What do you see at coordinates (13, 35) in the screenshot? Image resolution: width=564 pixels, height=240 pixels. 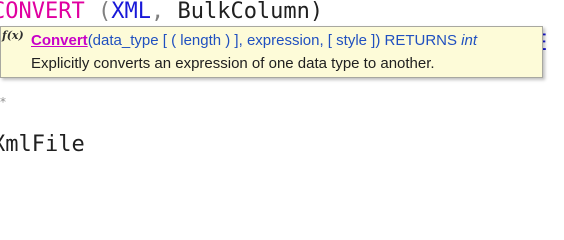 I see `function-icon: f(x)` at bounding box center [13, 35].